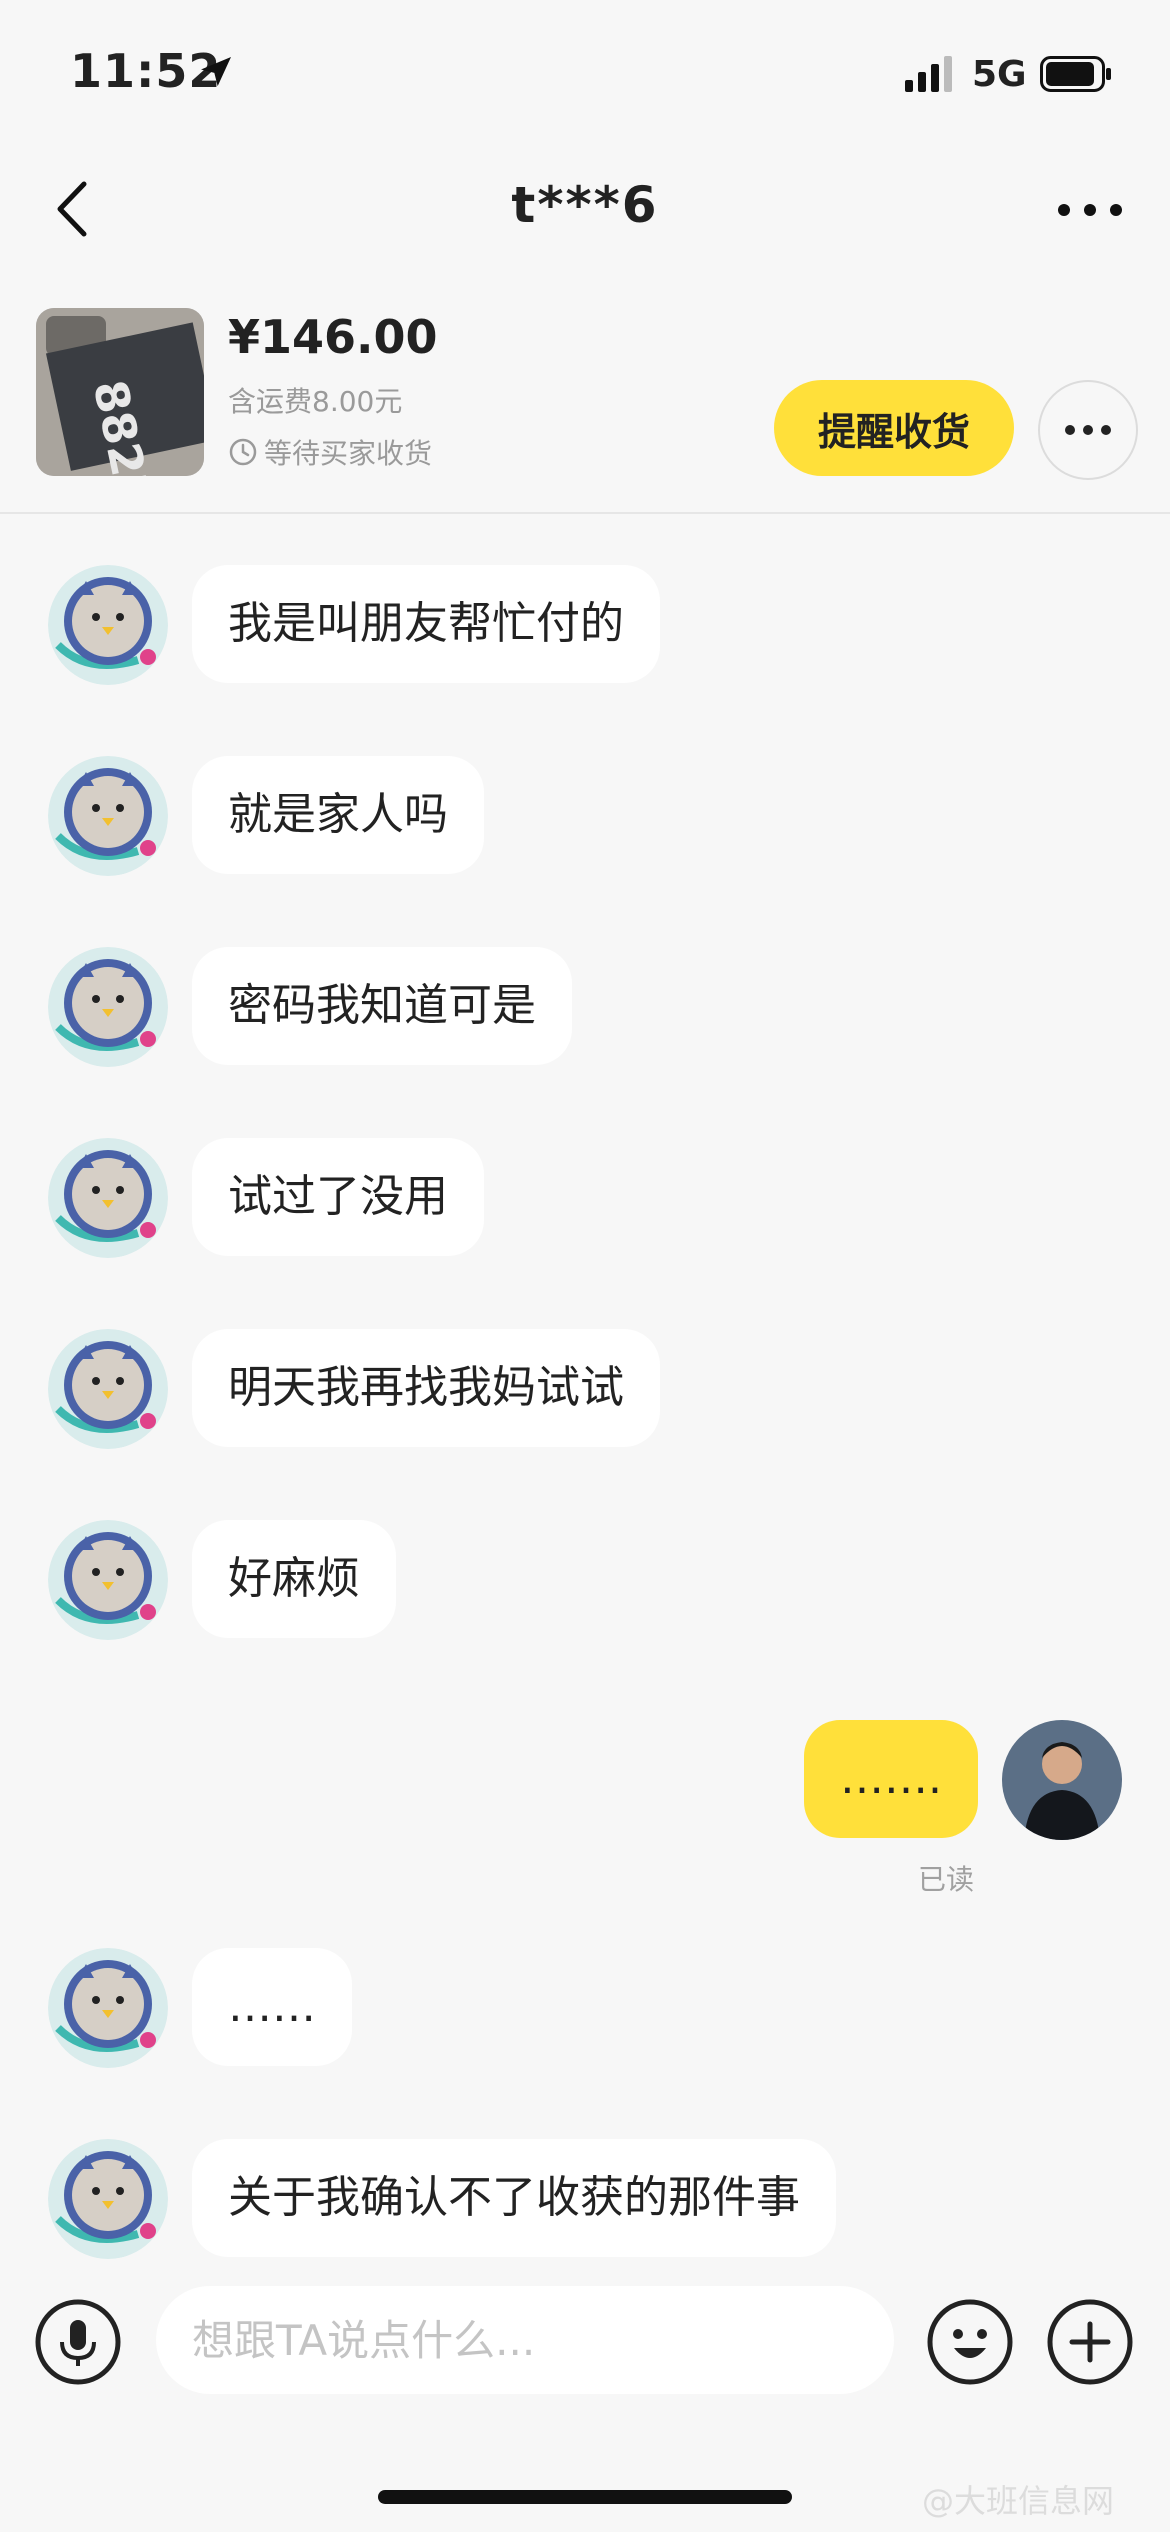  What do you see at coordinates (216, 72) in the screenshot?
I see `location-arrow-icon` at bounding box center [216, 72].